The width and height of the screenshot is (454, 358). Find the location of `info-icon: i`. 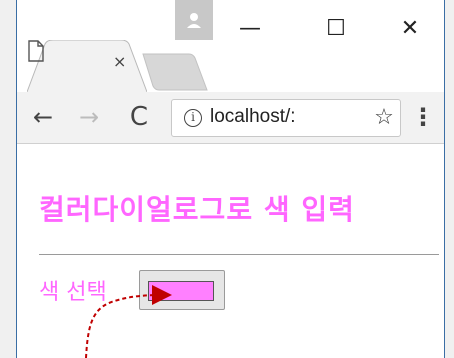

info-icon: i is located at coordinates (193, 118).